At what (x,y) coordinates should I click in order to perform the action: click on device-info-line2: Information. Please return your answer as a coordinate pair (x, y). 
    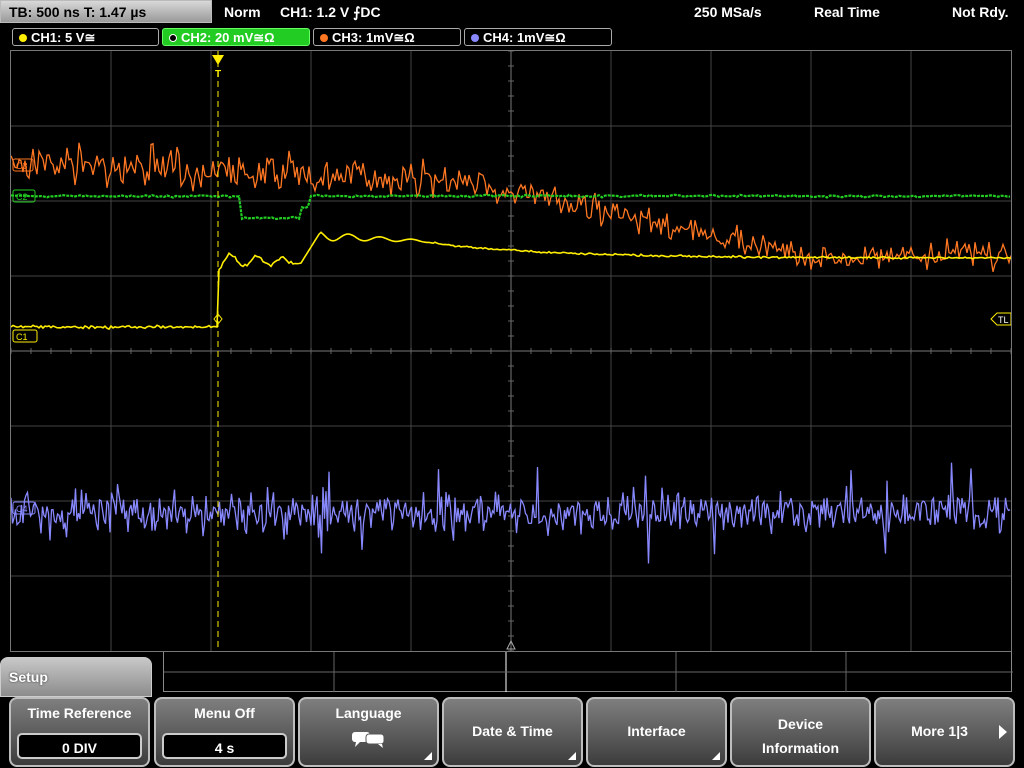
    Looking at the image, I should click on (800, 748).